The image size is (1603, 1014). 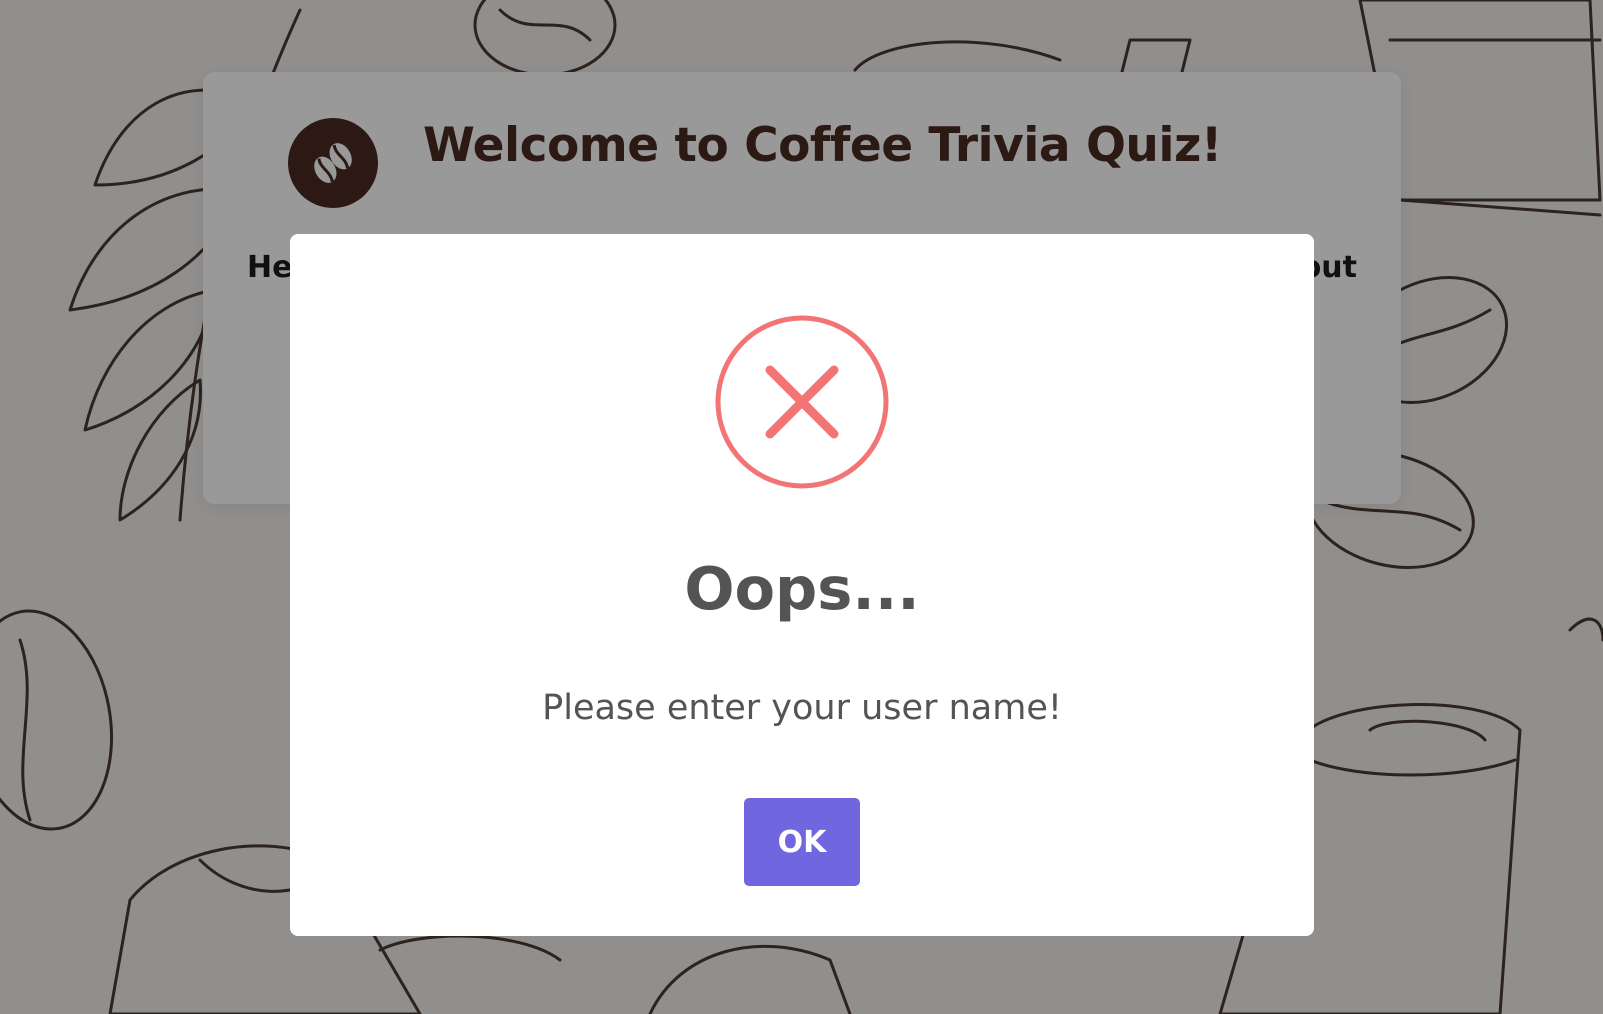 I want to click on dialog-message: Please enter your user name!, so click(x=802, y=708).